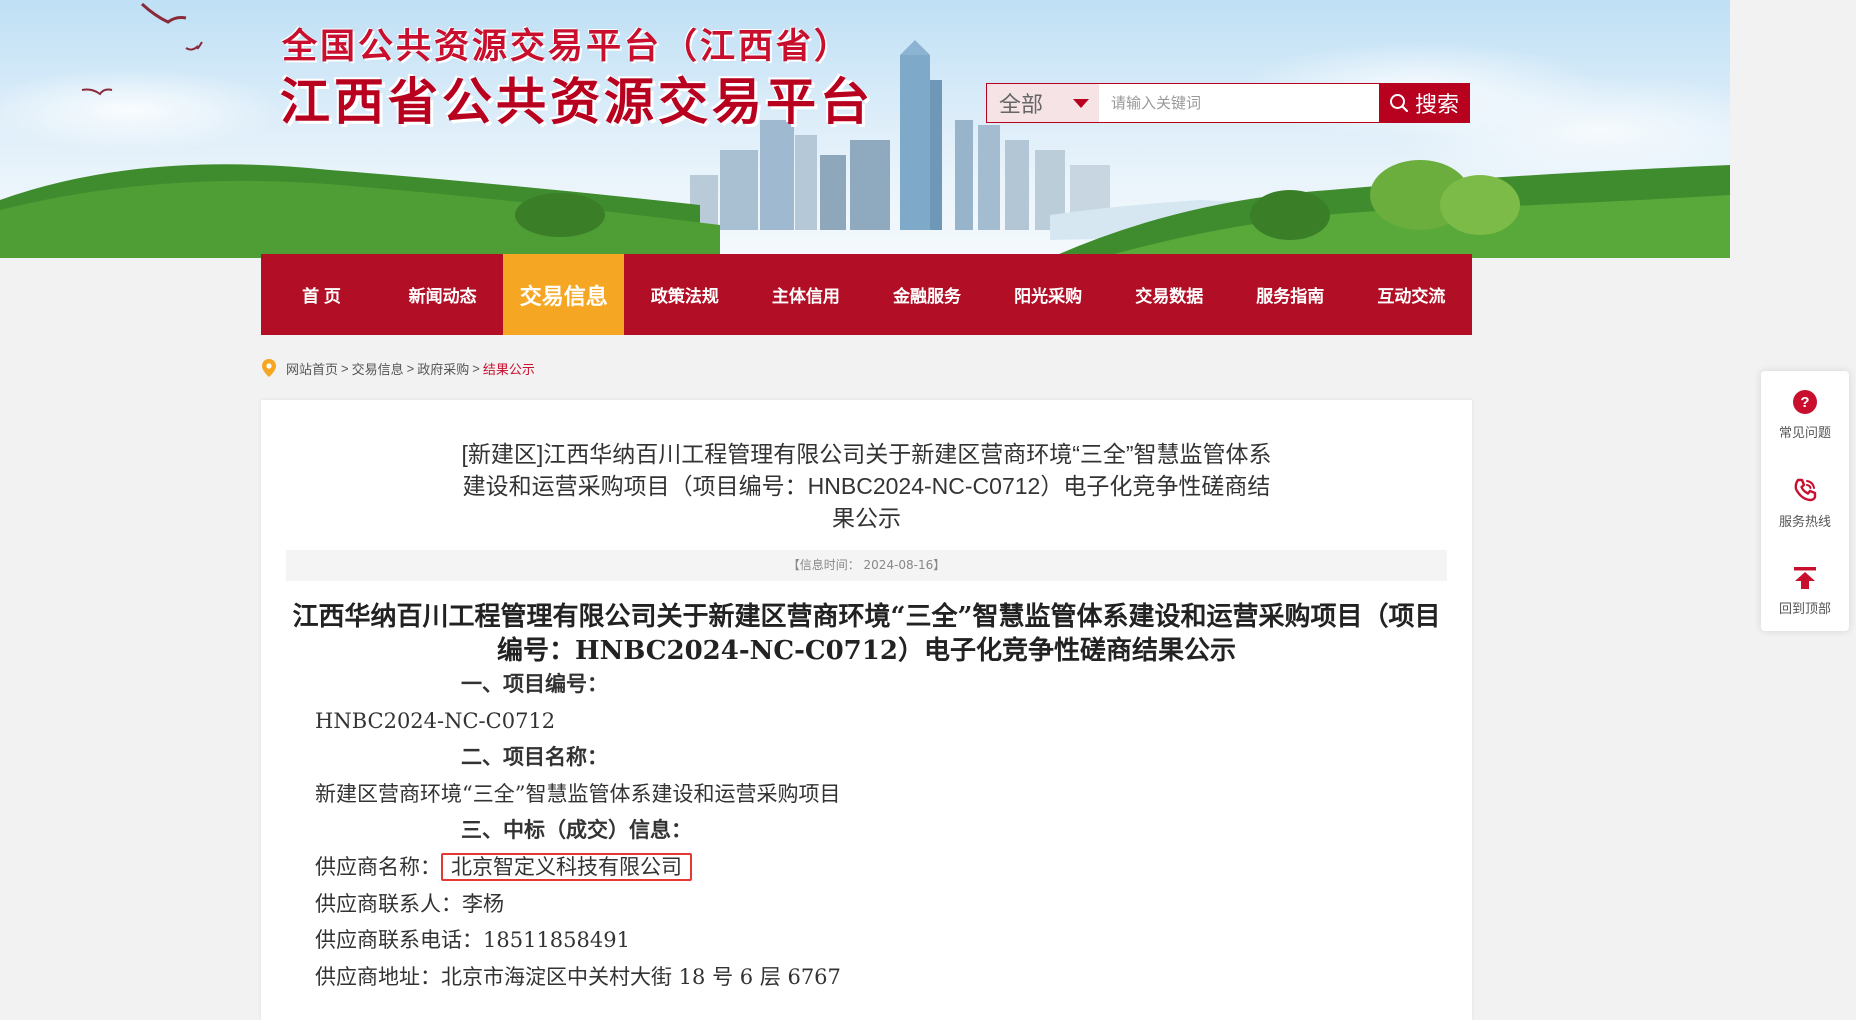  I want to click on search-icon, so click(1399, 103).